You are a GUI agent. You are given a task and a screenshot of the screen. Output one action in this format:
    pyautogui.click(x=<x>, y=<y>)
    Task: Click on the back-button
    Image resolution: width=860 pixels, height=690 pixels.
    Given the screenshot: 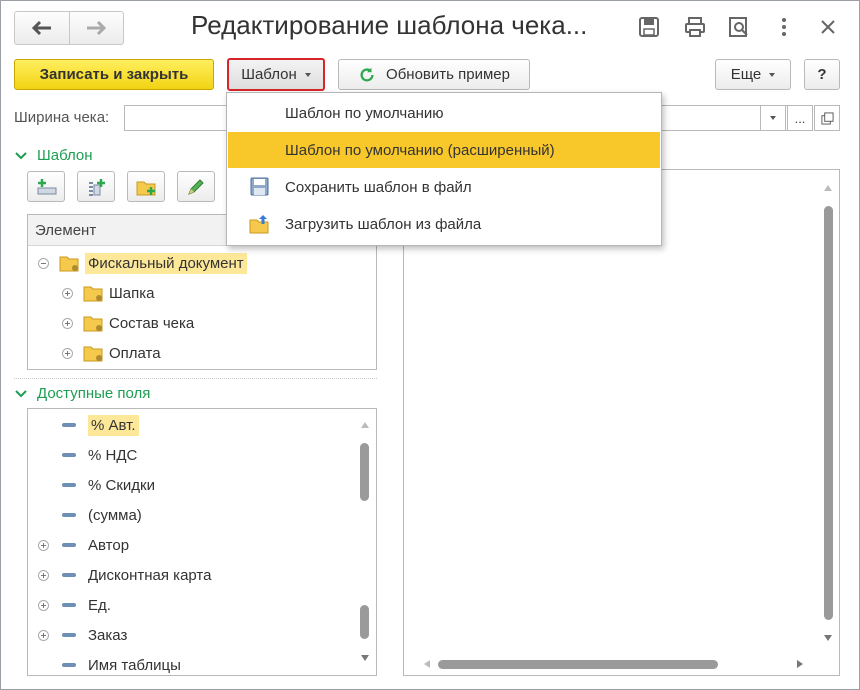 What is the action you would take?
    pyautogui.click(x=42, y=28)
    